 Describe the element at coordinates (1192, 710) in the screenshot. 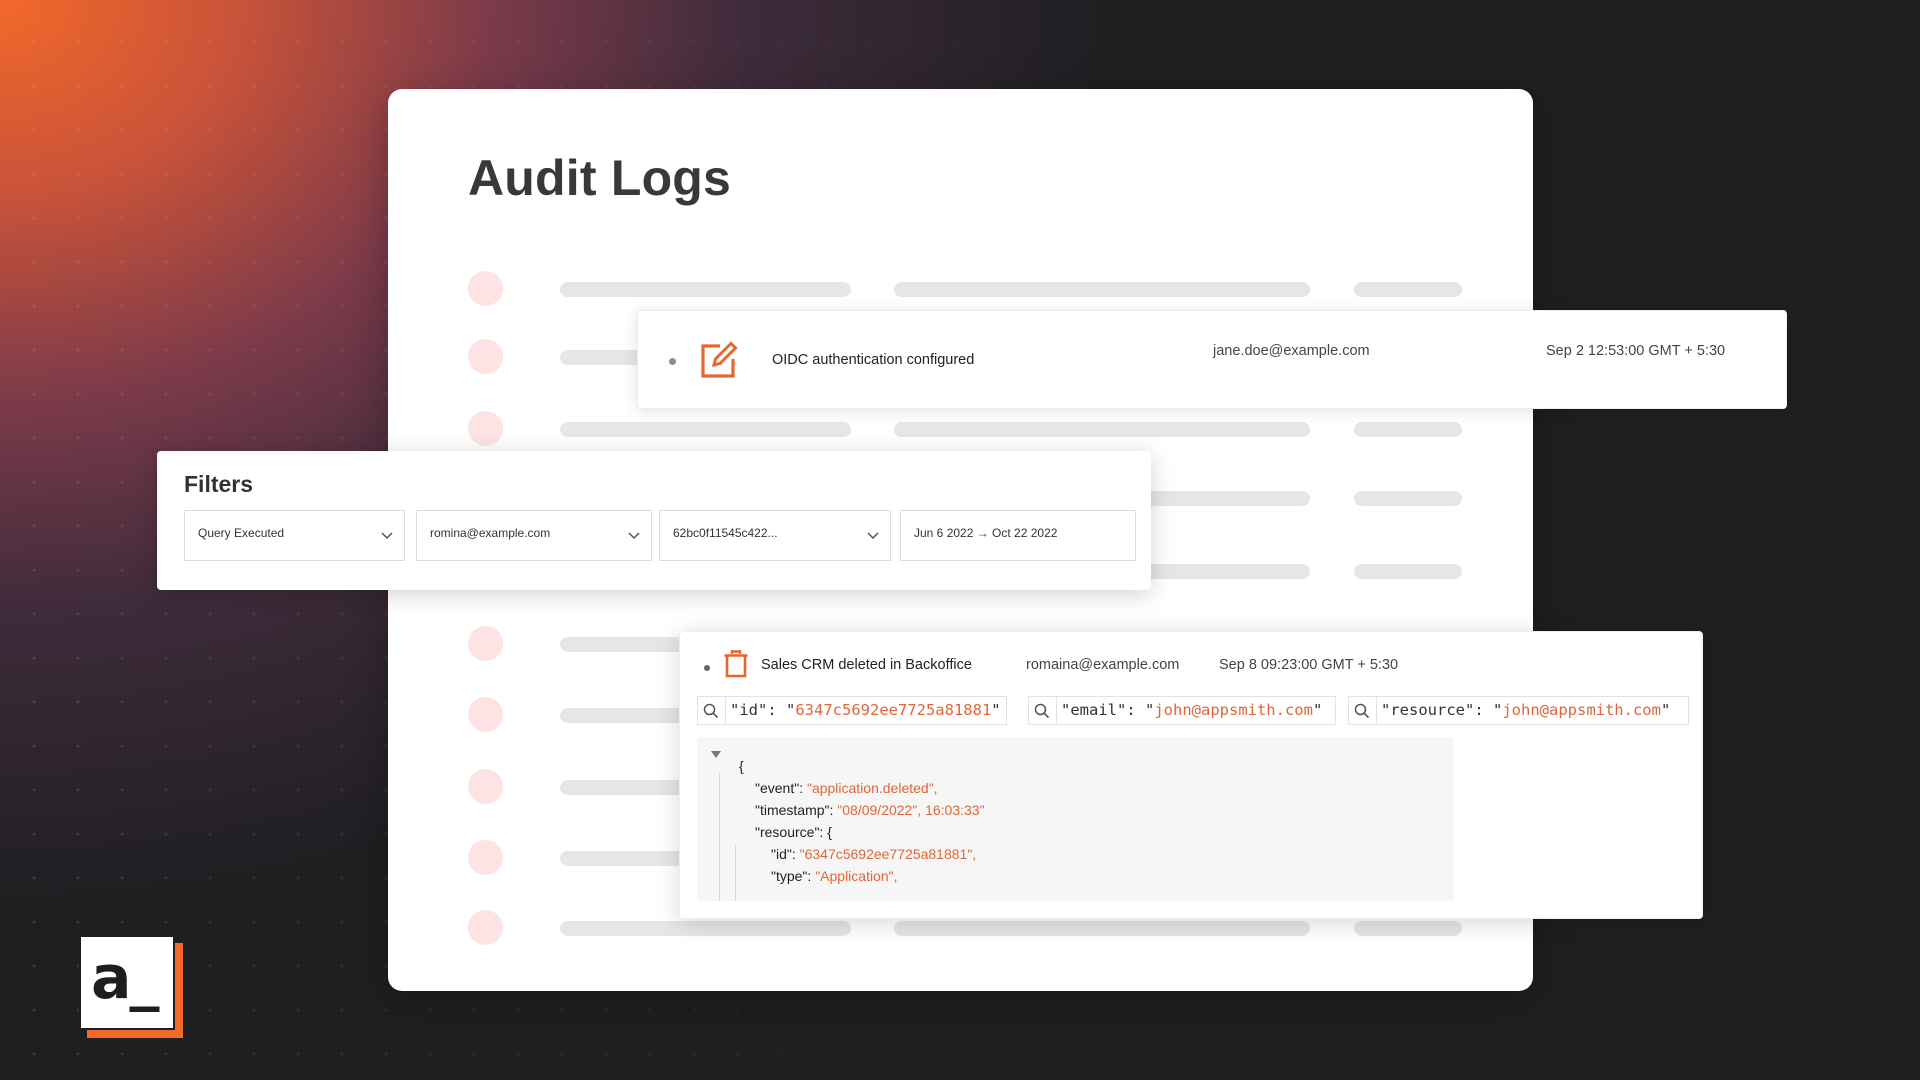

I see `chip-text: "email": "john@appsmith.com"` at that location.